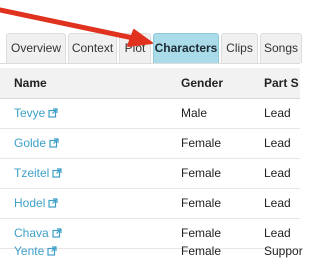 Image resolution: width=320 pixels, height=265 pixels. I want to click on table-row: Hodel Female Lead, so click(150, 204).